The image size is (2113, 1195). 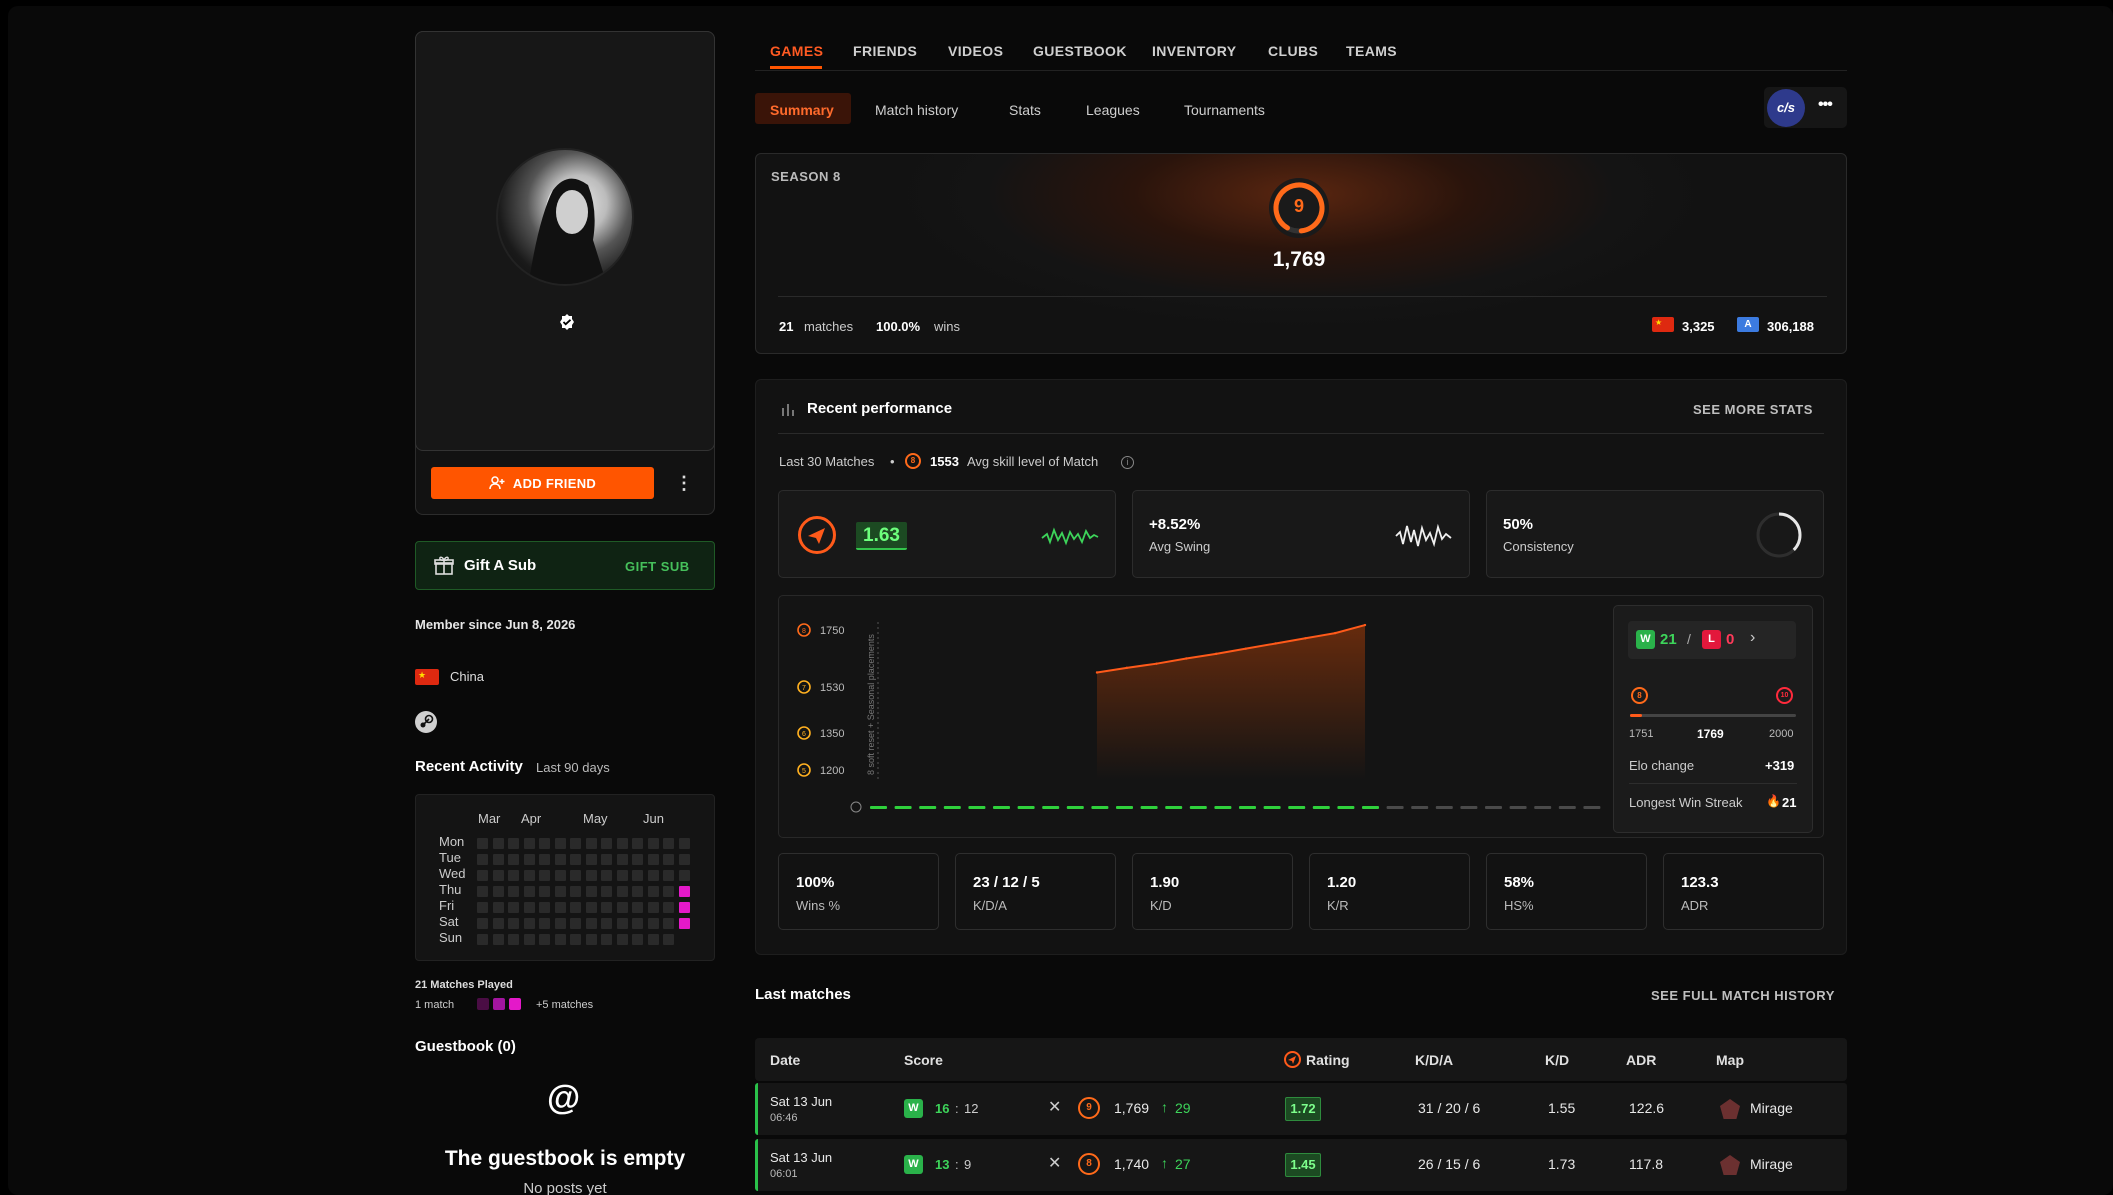 I want to click on see-full-history-link: SEE FULL MATCH HISTORY, so click(x=1743, y=995).